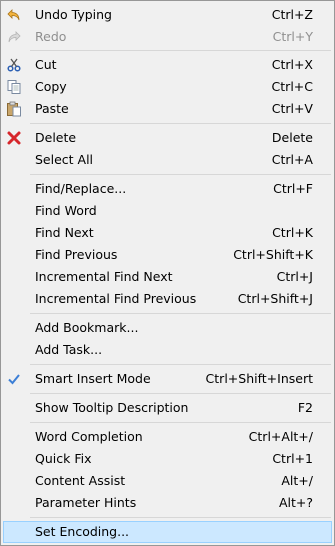  Describe the element at coordinates (51, 86) in the screenshot. I see `menu-item-label: Copy` at that location.